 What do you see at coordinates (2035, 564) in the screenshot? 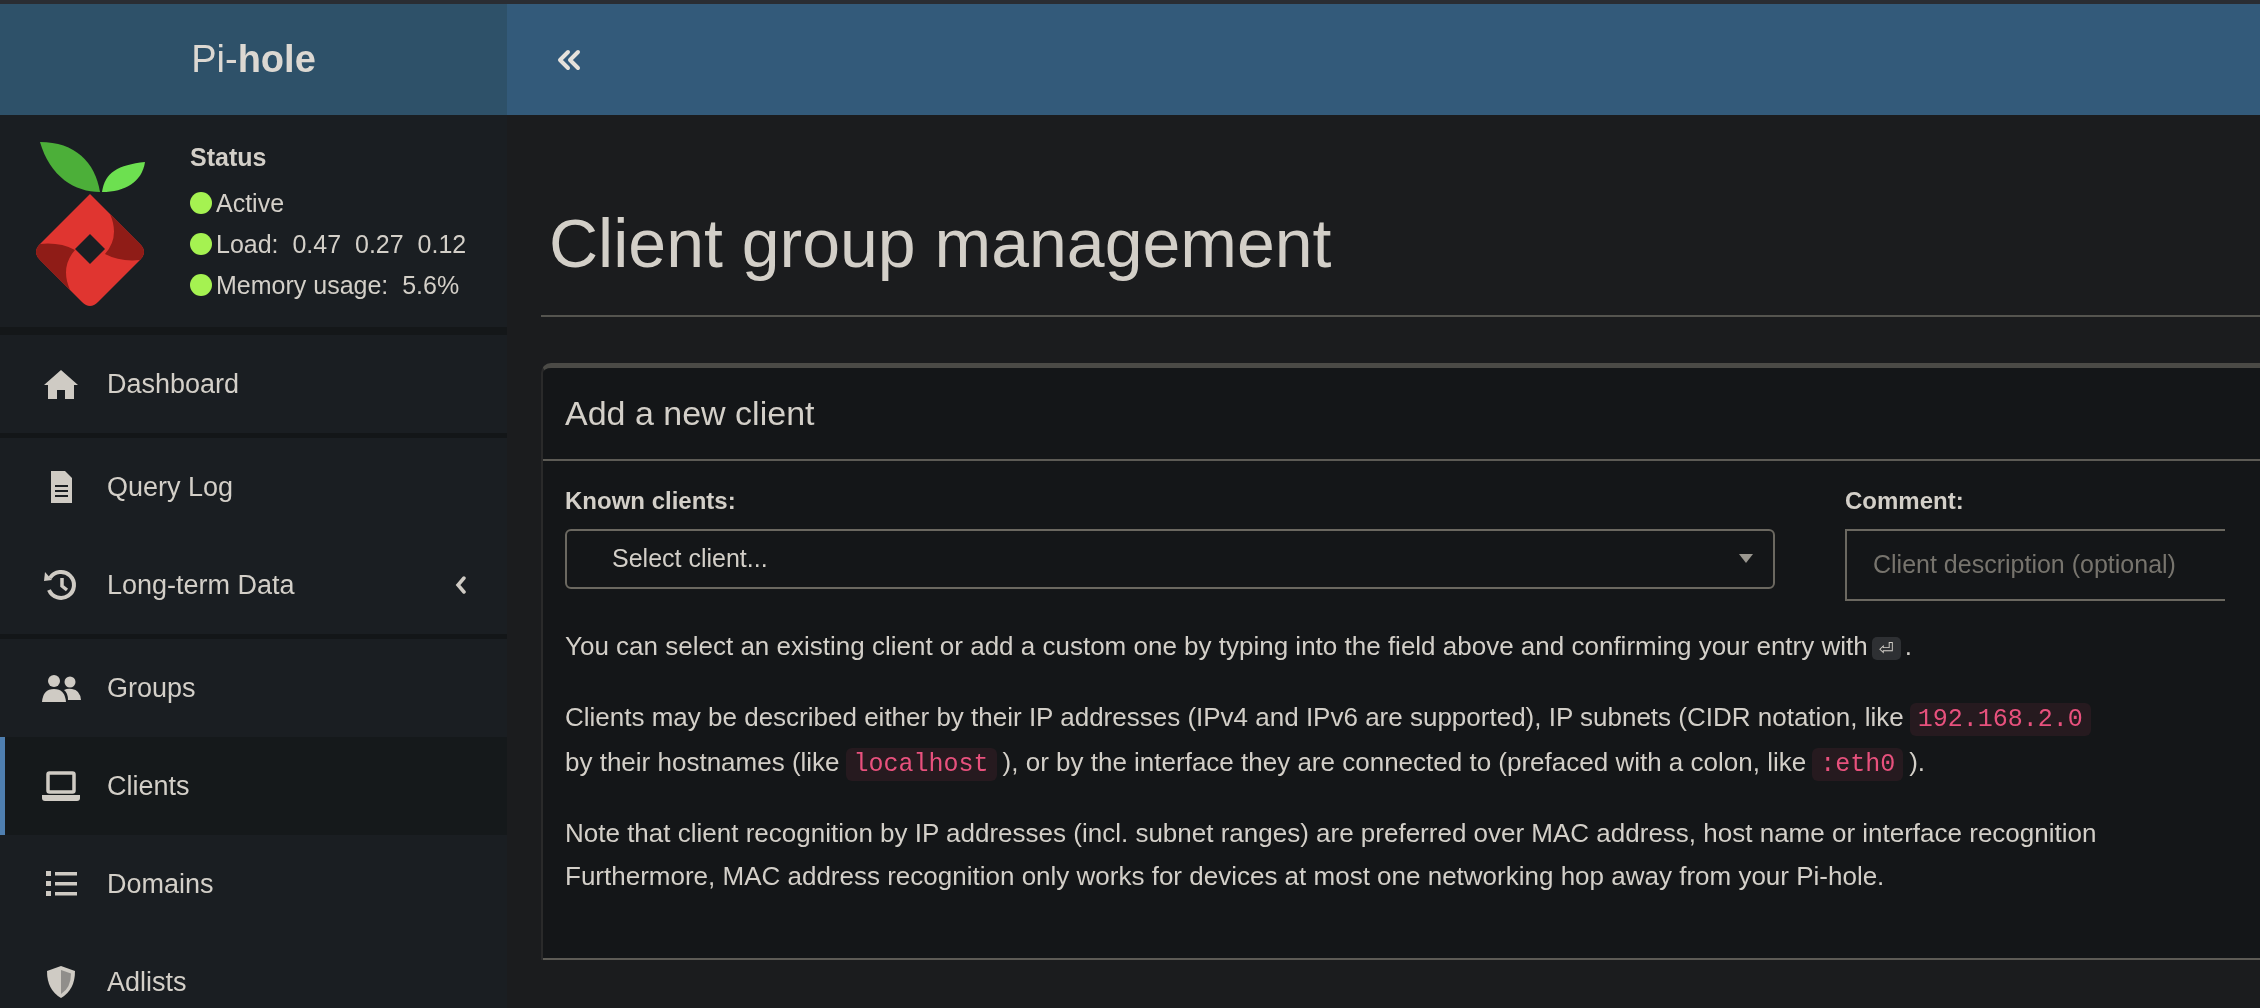
I see `comment-input-field: Client description (optional)` at bounding box center [2035, 564].